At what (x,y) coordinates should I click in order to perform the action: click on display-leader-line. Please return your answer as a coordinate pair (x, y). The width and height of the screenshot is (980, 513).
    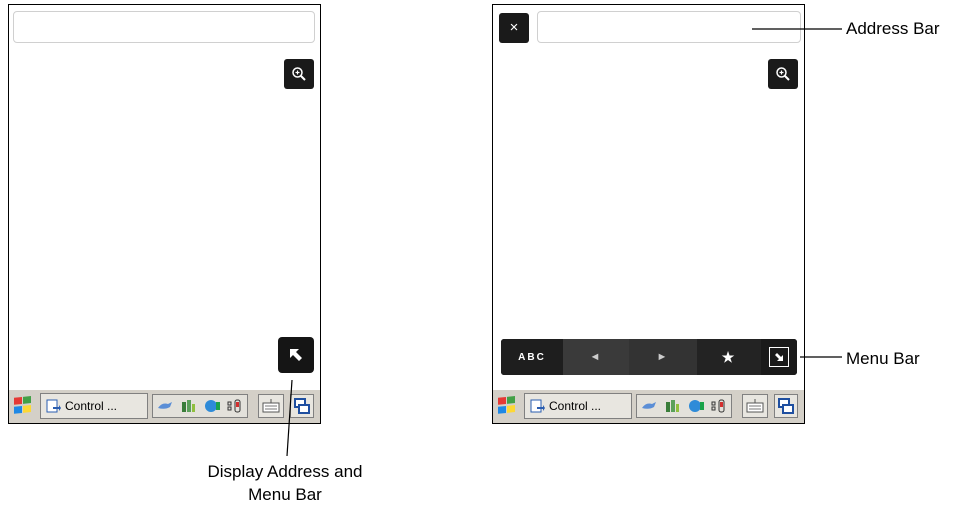
    Looking at the image, I should click on (289, 418).